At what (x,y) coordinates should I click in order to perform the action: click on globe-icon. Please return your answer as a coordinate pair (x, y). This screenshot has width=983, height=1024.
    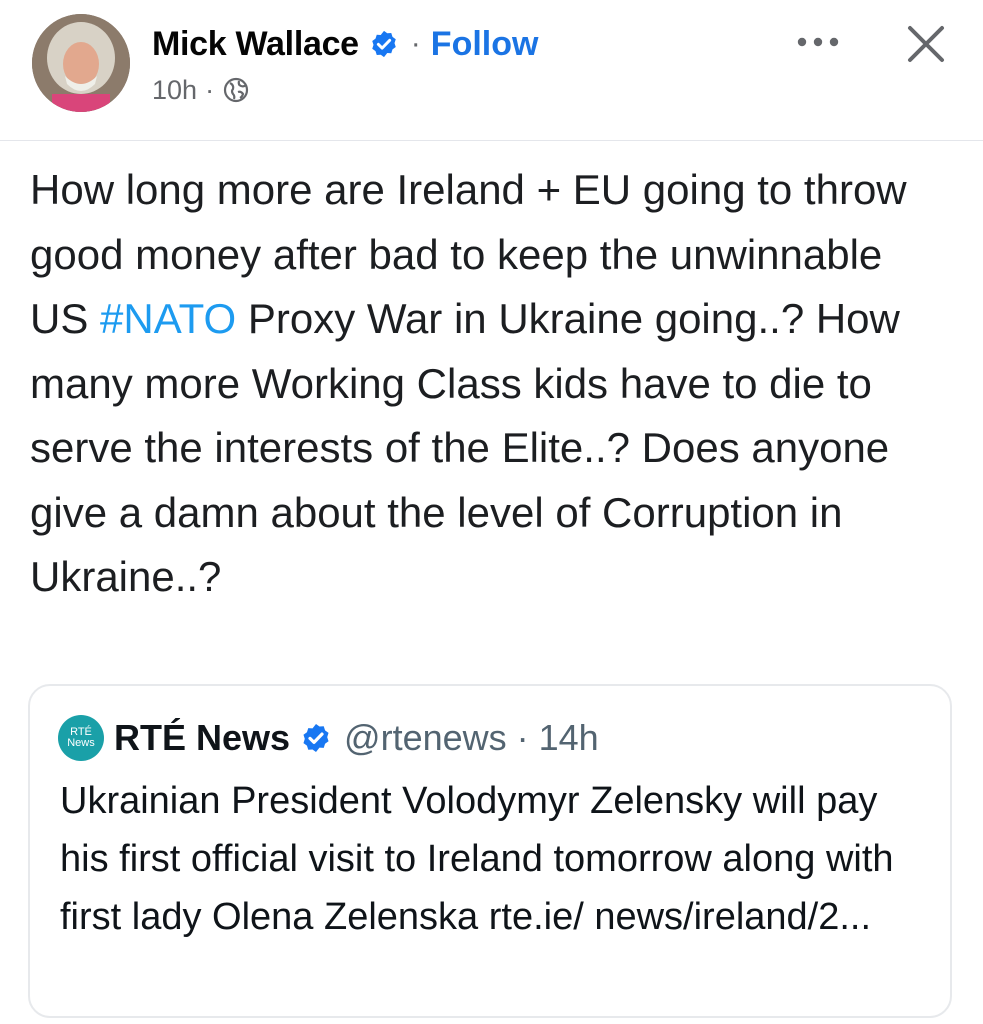
    Looking at the image, I should click on (236, 90).